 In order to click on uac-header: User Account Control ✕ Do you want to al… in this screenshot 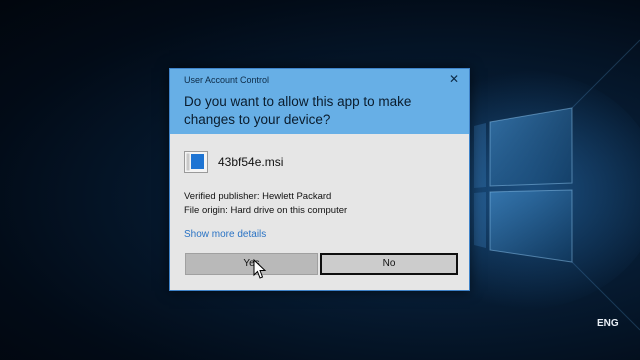, I will do `click(319, 101)`.